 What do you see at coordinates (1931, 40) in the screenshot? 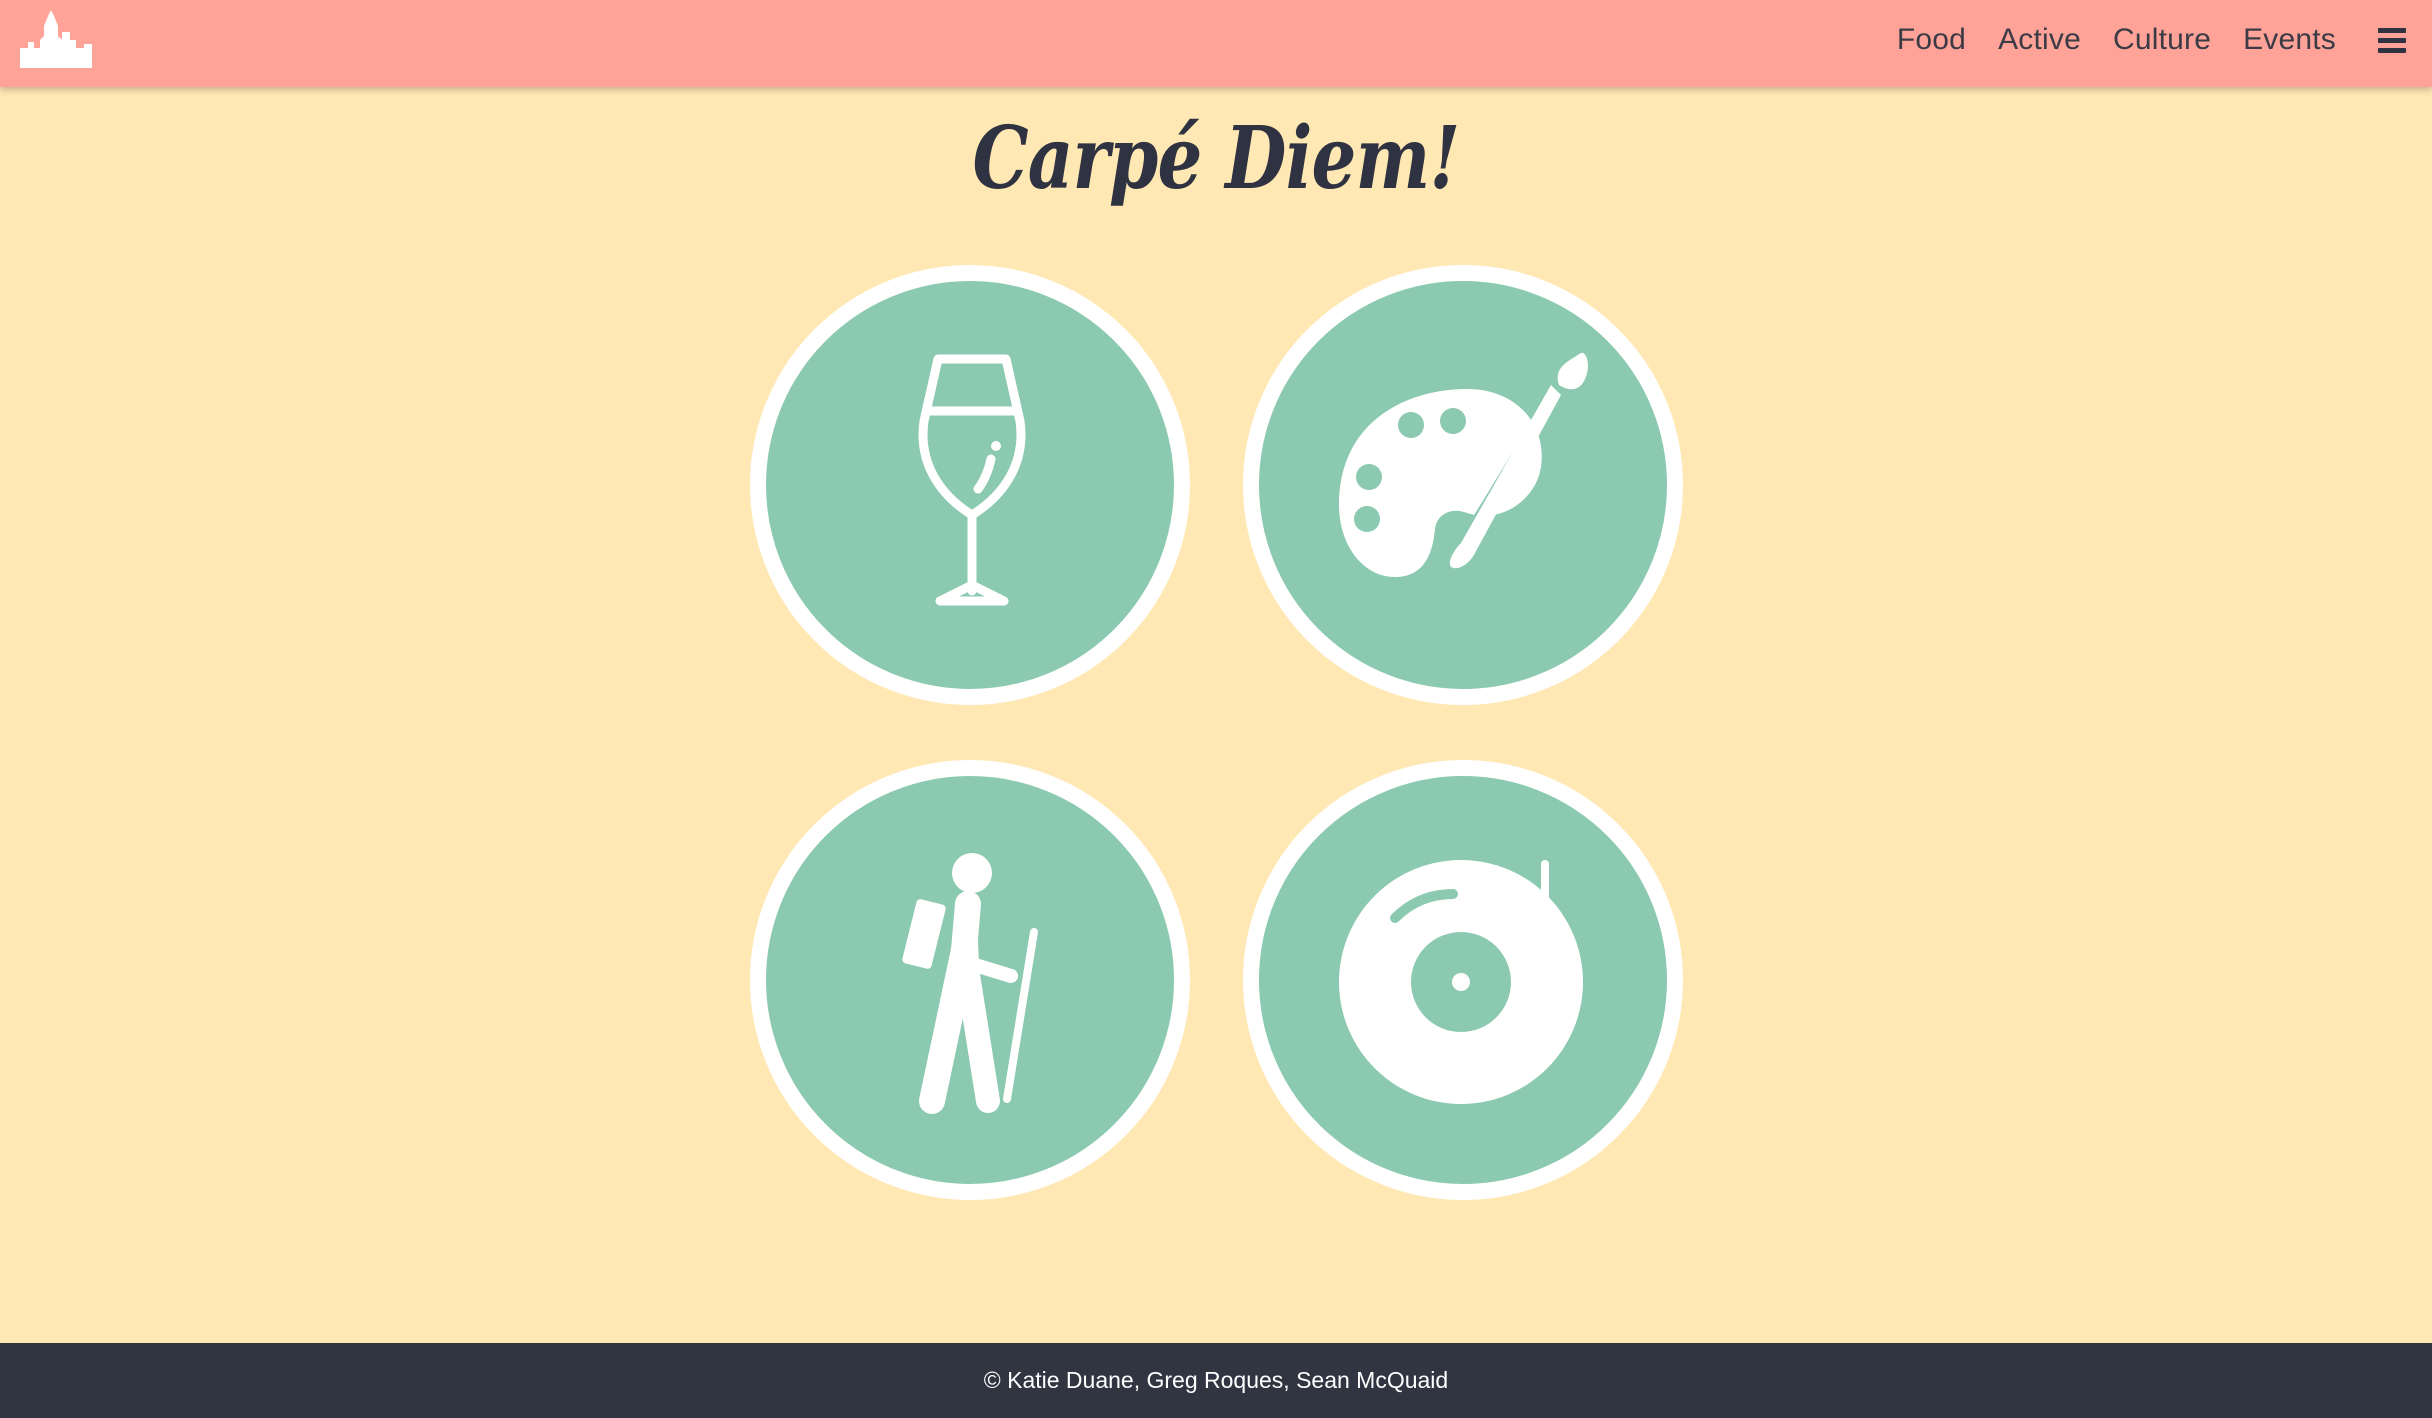
I see `nav-link-food: Food` at bounding box center [1931, 40].